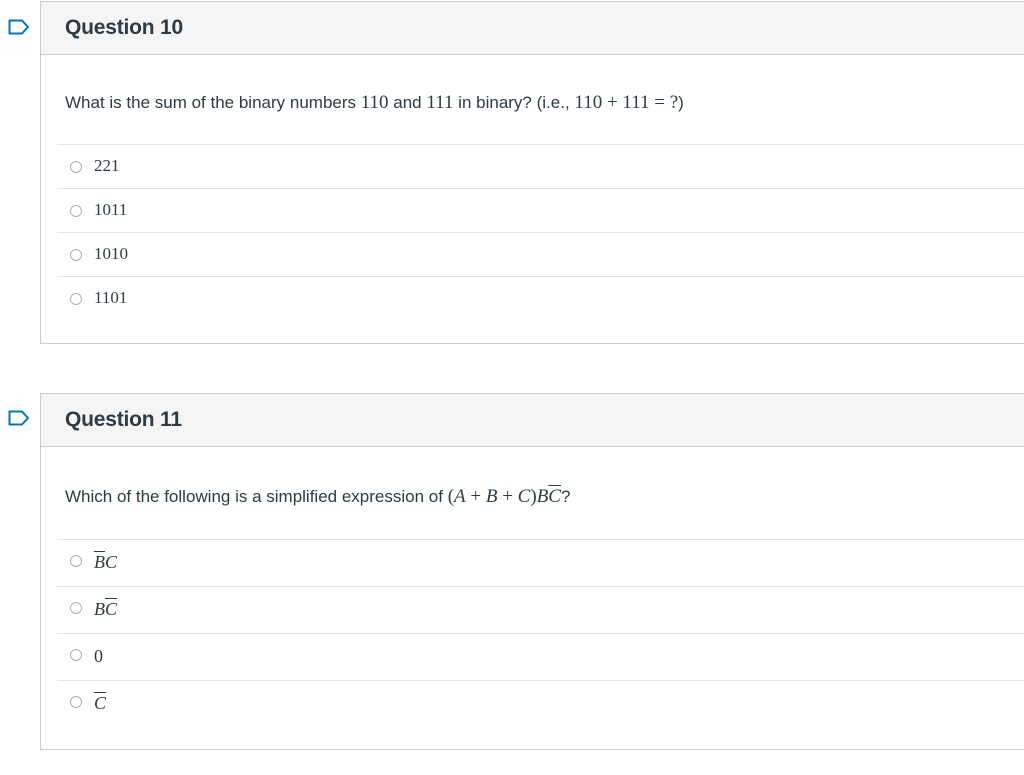  What do you see at coordinates (540, 210) in the screenshot?
I see `answer-option: 1011` at bounding box center [540, 210].